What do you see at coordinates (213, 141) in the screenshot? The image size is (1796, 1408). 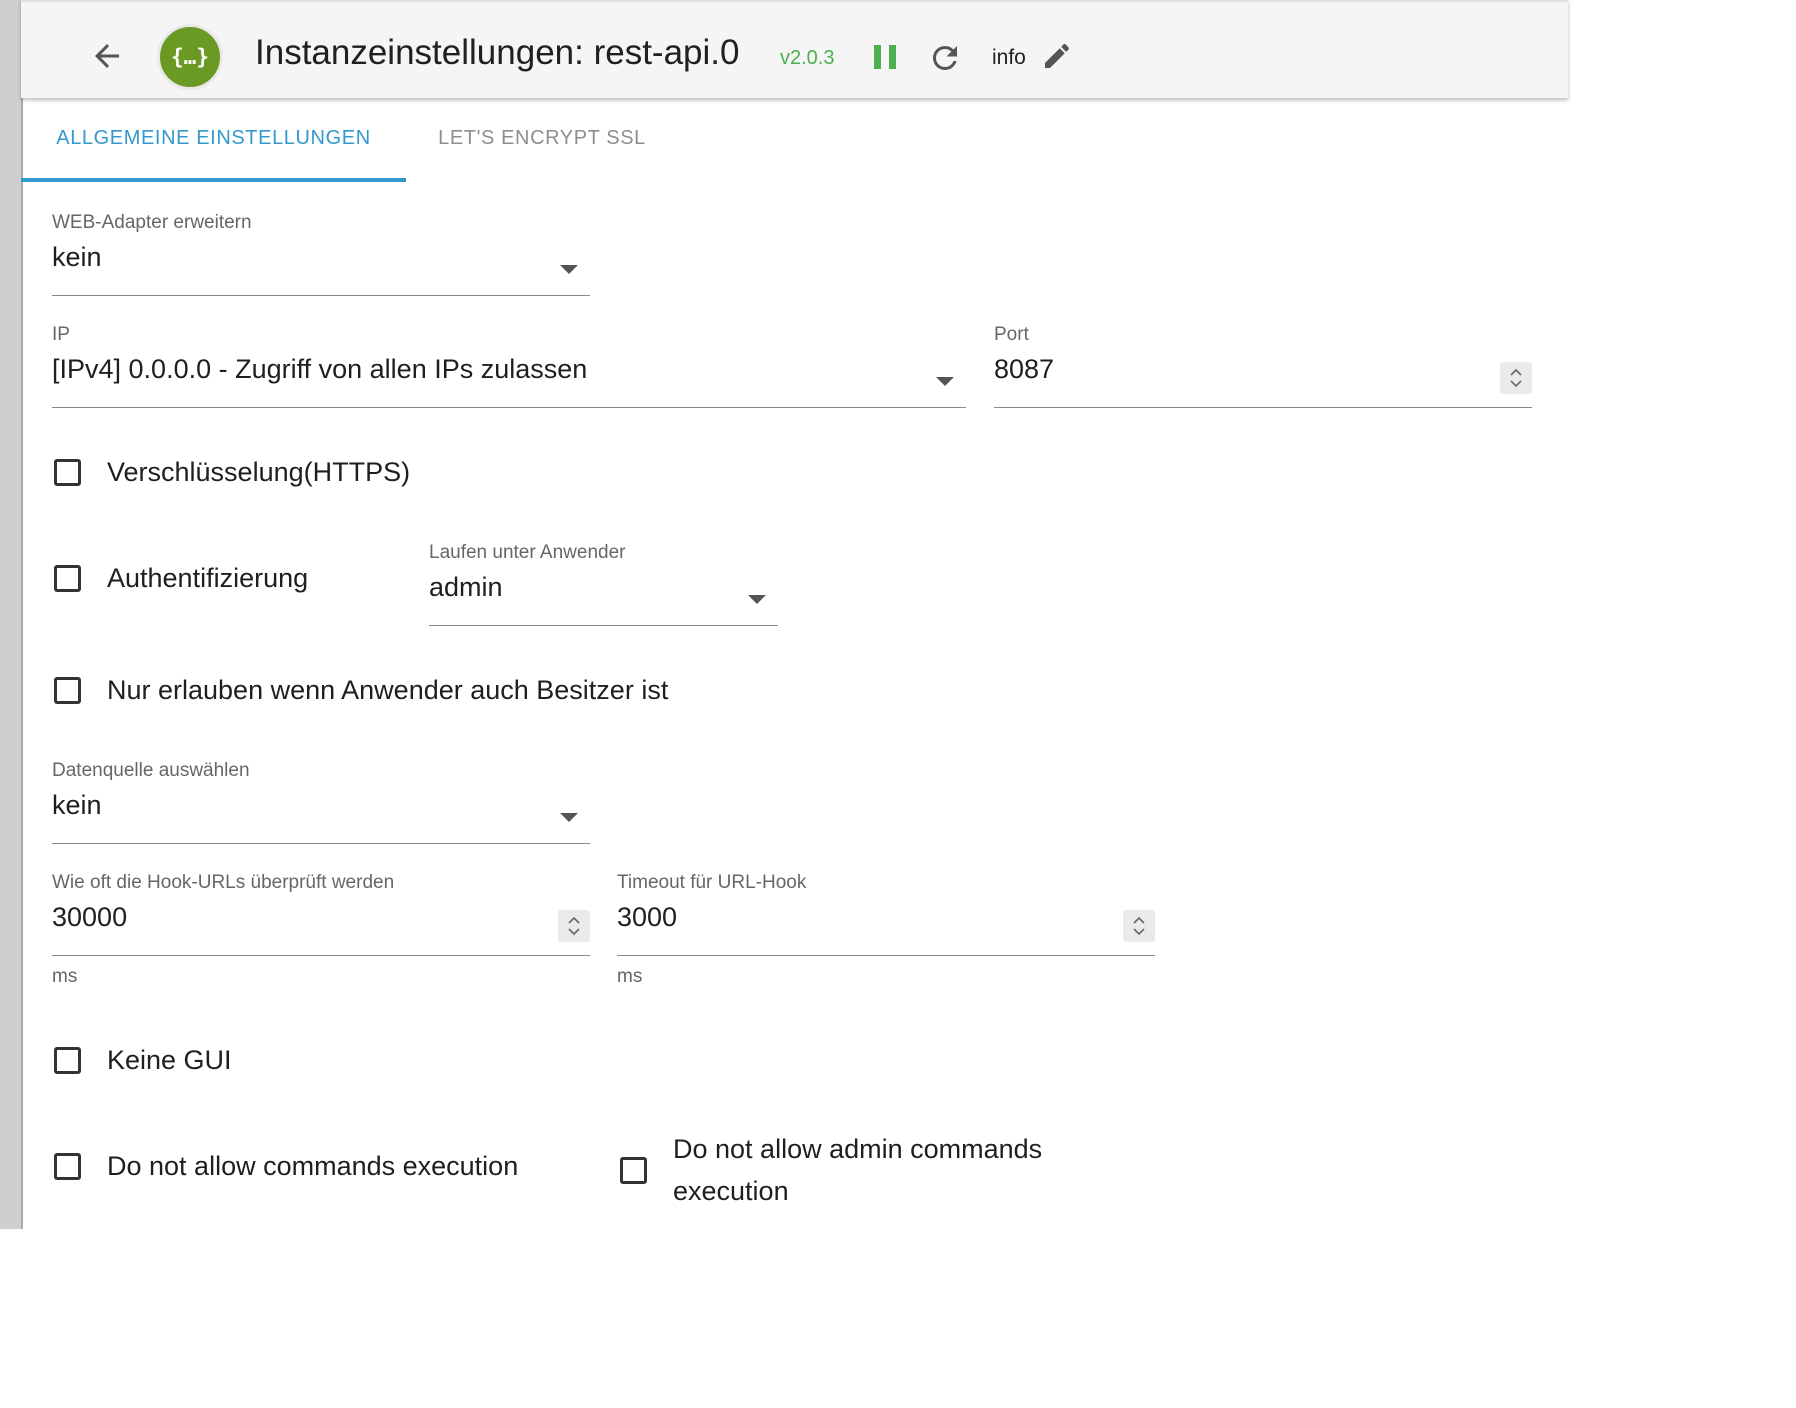 I see `tab-general-settings: ALLGEMEINE EINSTELLUNGEN` at bounding box center [213, 141].